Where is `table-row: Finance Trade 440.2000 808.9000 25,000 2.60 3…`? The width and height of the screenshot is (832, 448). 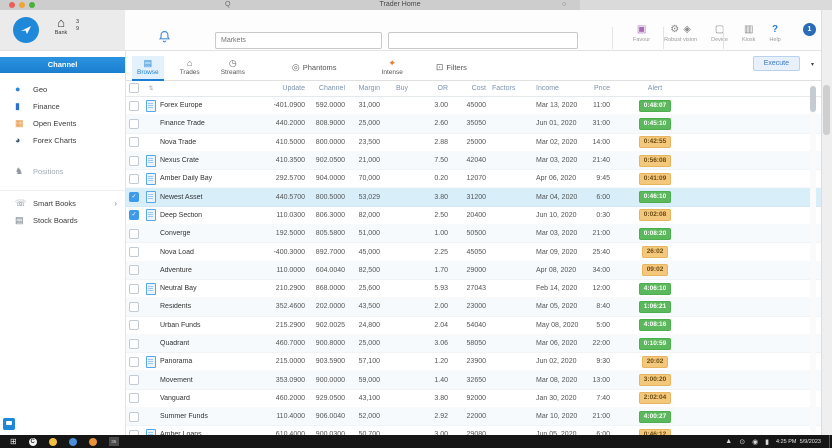 table-row: Finance Trade 440.2000 808.9000 25,000 2.60 3… is located at coordinates (474, 124).